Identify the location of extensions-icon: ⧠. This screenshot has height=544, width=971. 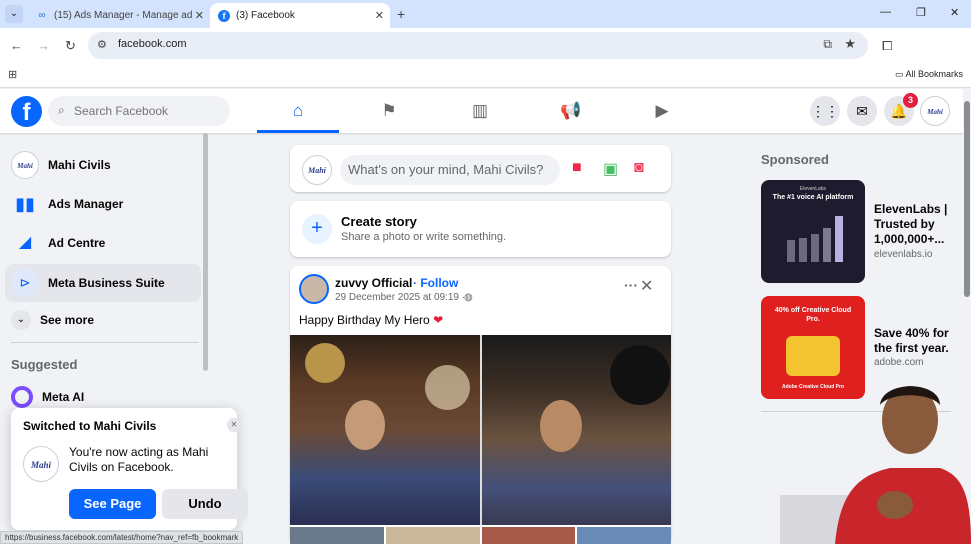
(887, 46).